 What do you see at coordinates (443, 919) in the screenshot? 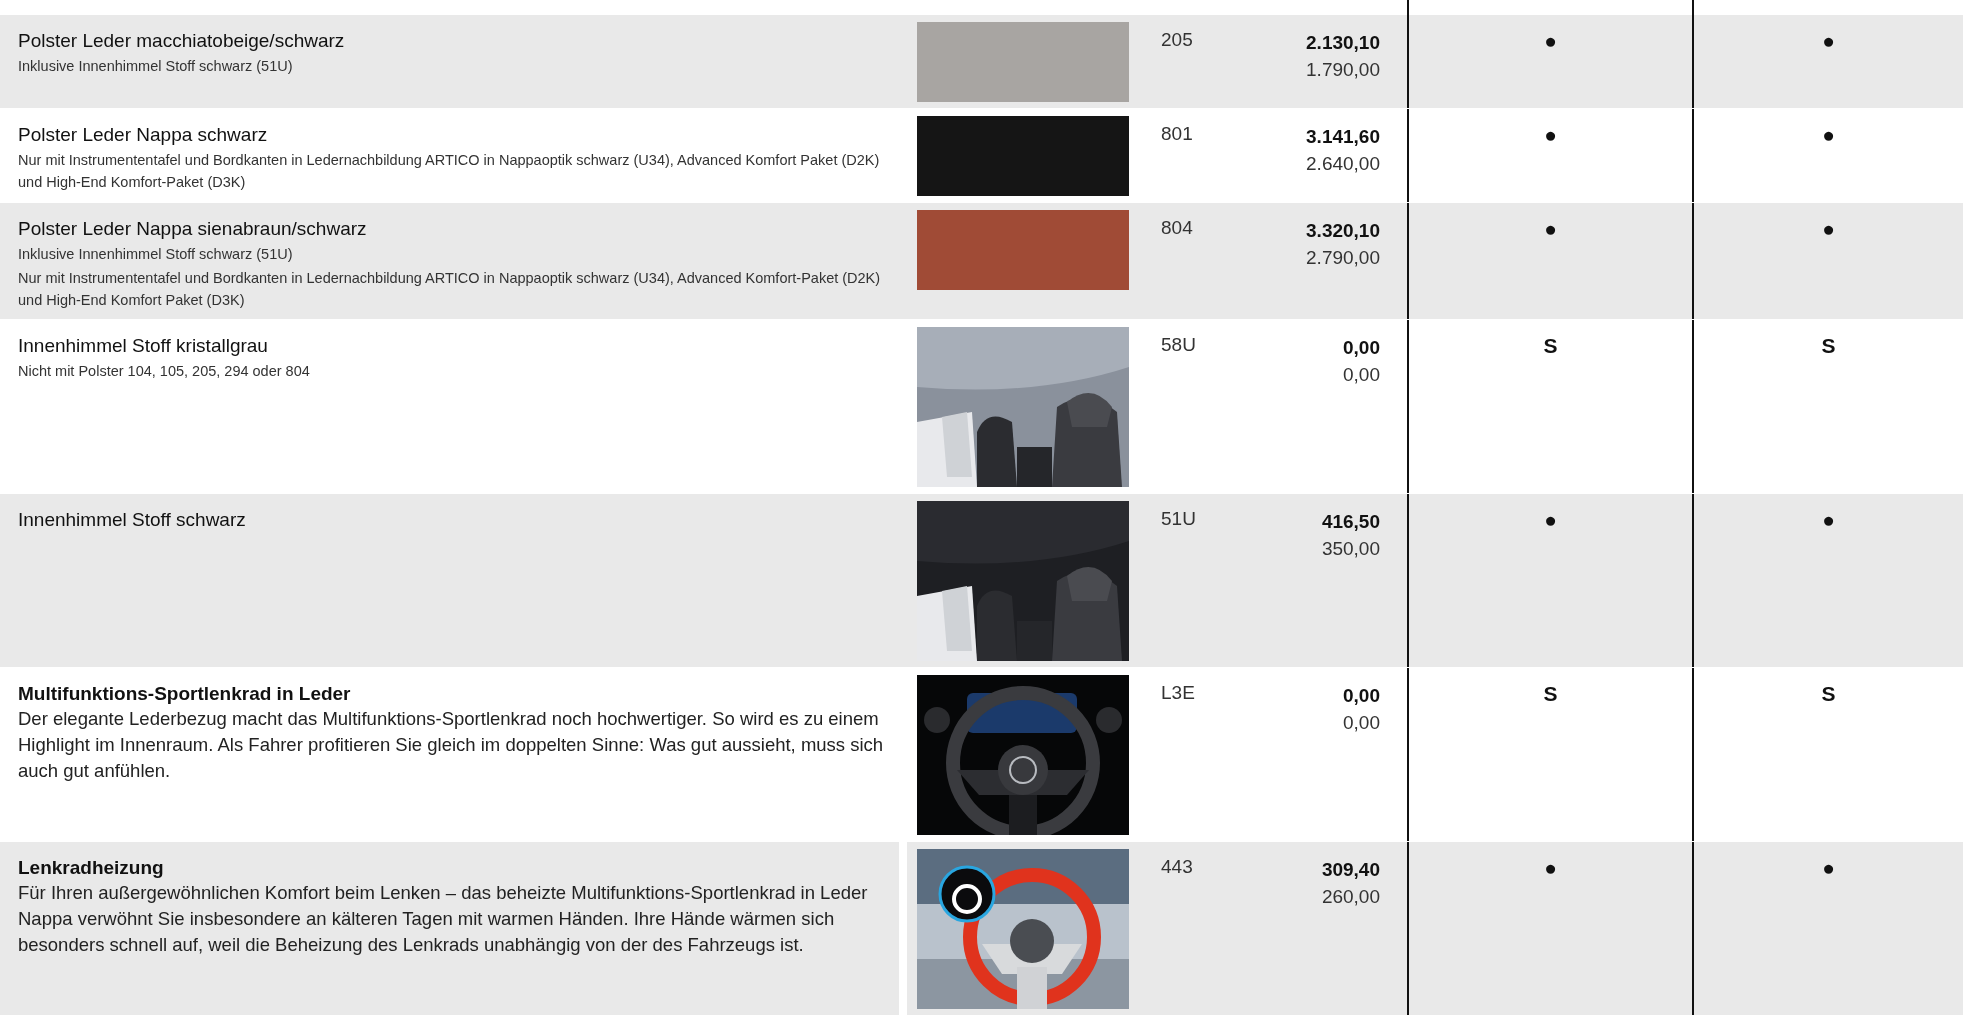
I see `item-description: Für Ihren außergewöhnlichen Komfort beim Lenken – das beheizte Multifunktions-Sportlenkrad in Leder Nappa verwöhnt Sie insbesondere an kälteren Tagen mit warmen Händen. Ihre Hände wärmen sich besonders schnell auf, weil die Beheizung des Lenkrads unabhängig von der des Fahrzeugs ist.` at bounding box center [443, 919].